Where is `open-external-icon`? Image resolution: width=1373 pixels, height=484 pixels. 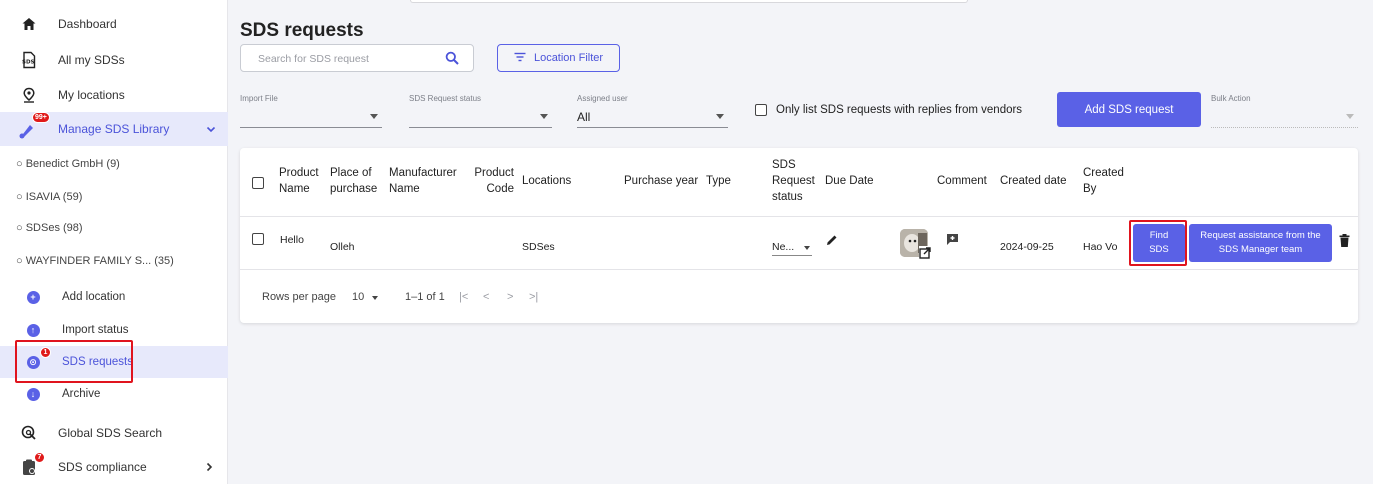
open-external-icon is located at coordinates (925, 252).